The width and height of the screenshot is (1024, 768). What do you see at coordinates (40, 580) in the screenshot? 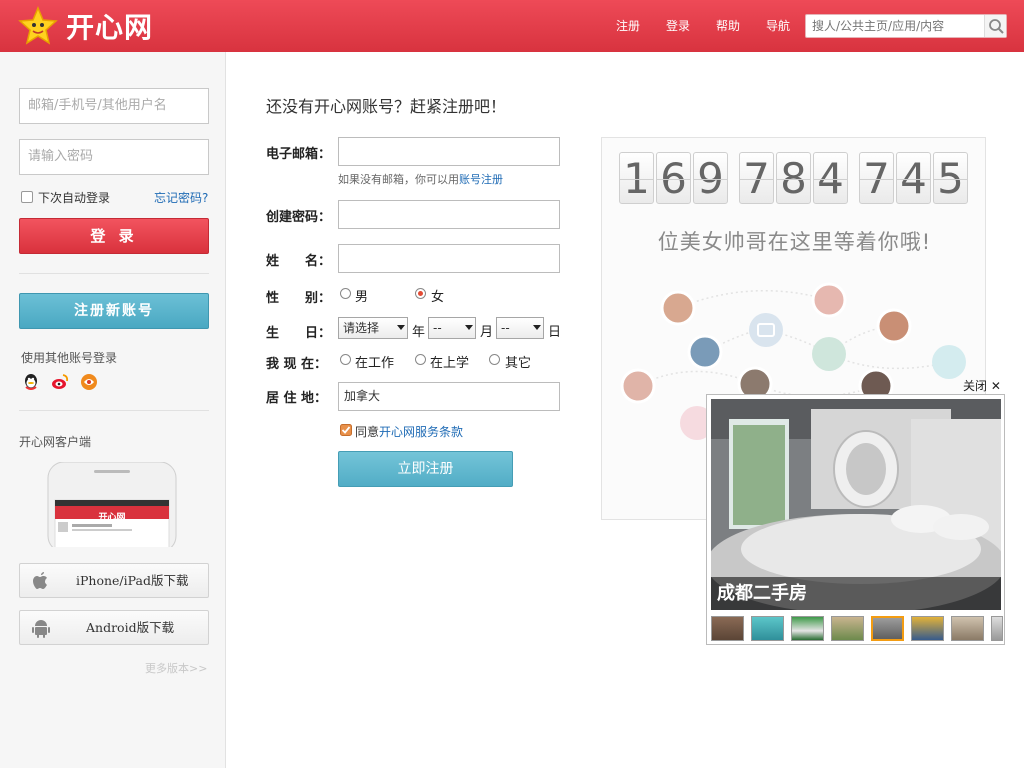
I see `apple-icon` at bounding box center [40, 580].